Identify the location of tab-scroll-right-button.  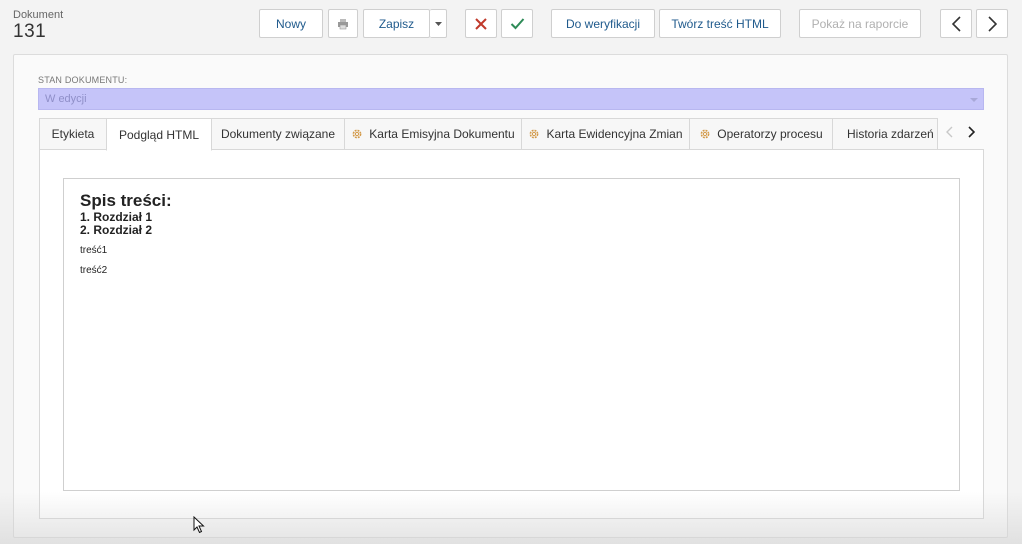
(971, 134).